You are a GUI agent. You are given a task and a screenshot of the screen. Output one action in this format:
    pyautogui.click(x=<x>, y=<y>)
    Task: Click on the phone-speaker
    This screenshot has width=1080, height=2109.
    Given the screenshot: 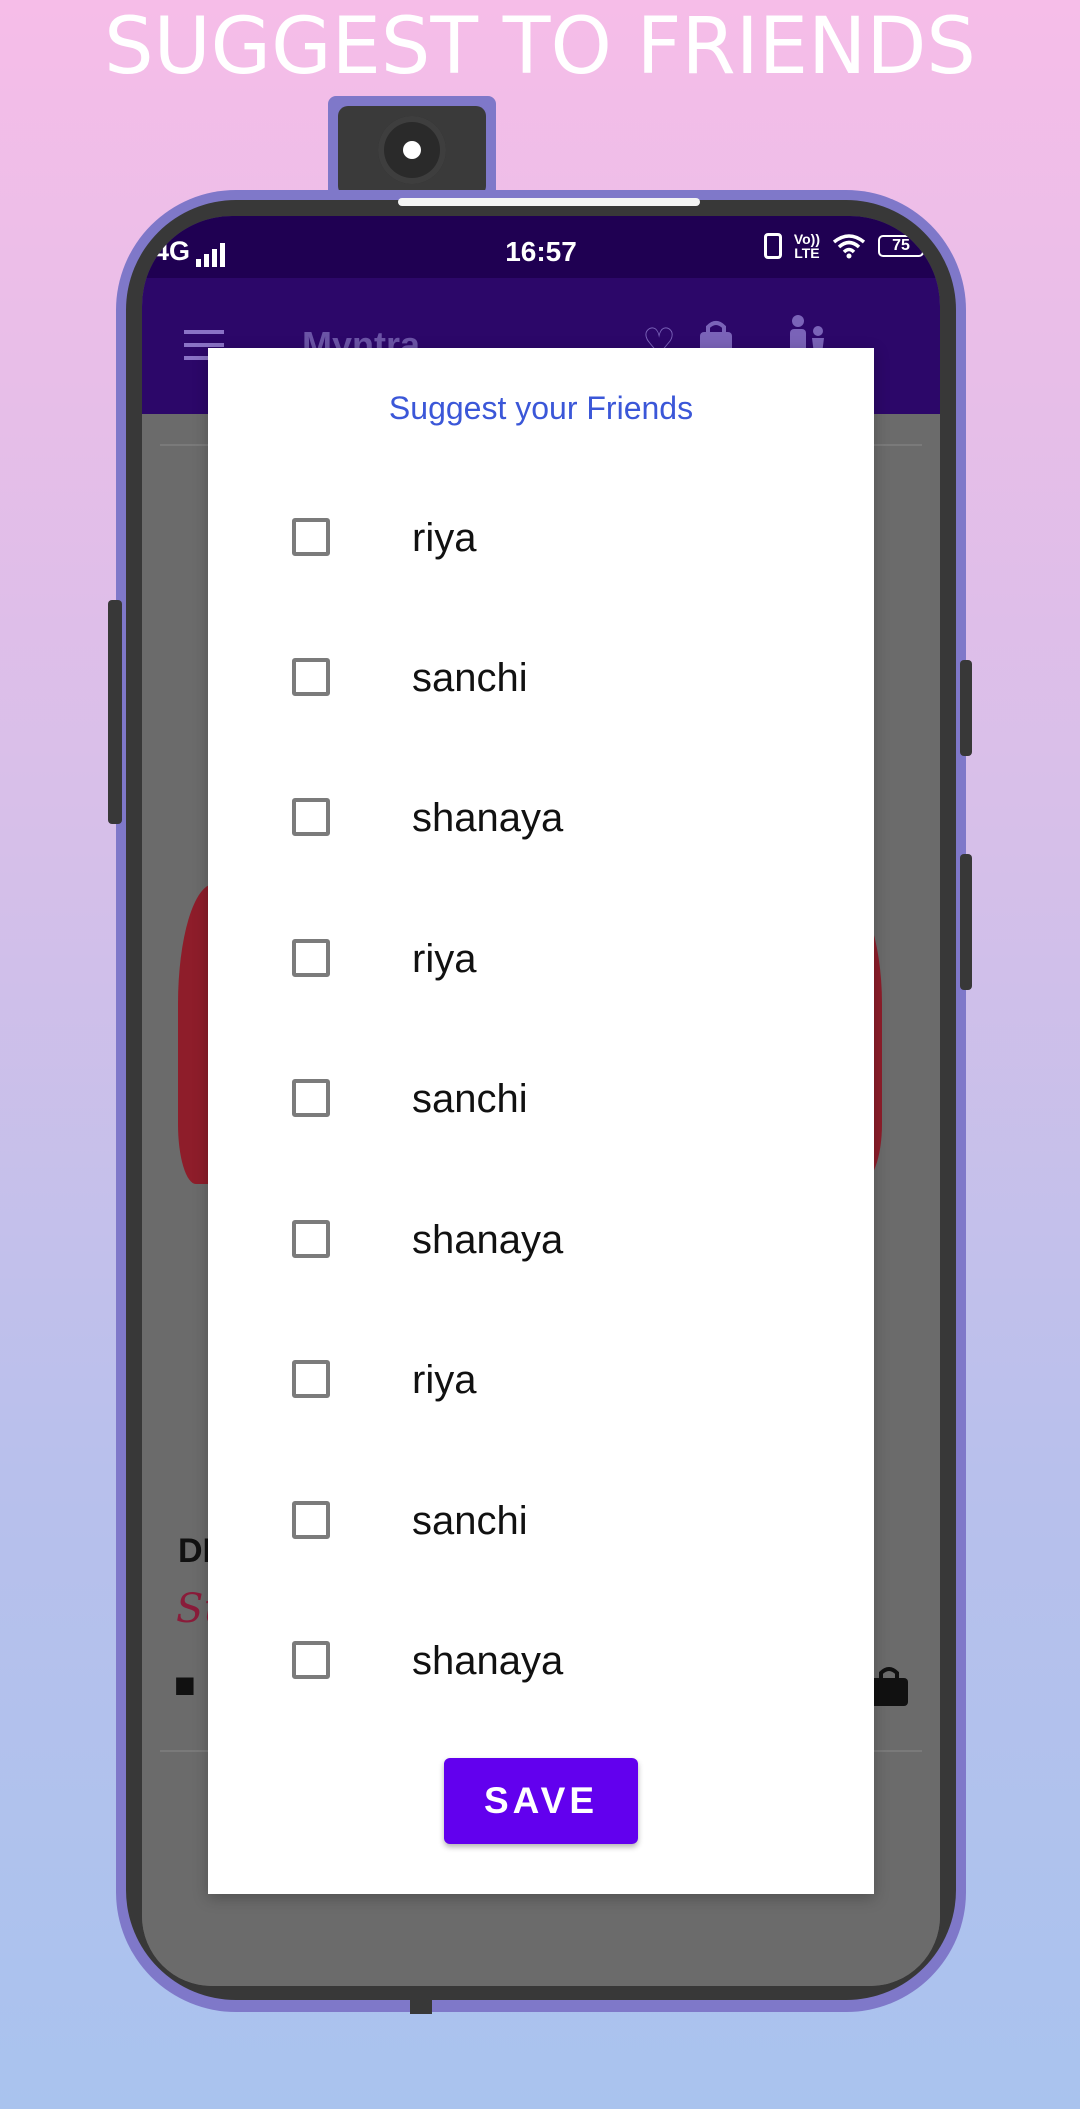 What is the action you would take?
    pyautogui.click(x=549, y=202)
    